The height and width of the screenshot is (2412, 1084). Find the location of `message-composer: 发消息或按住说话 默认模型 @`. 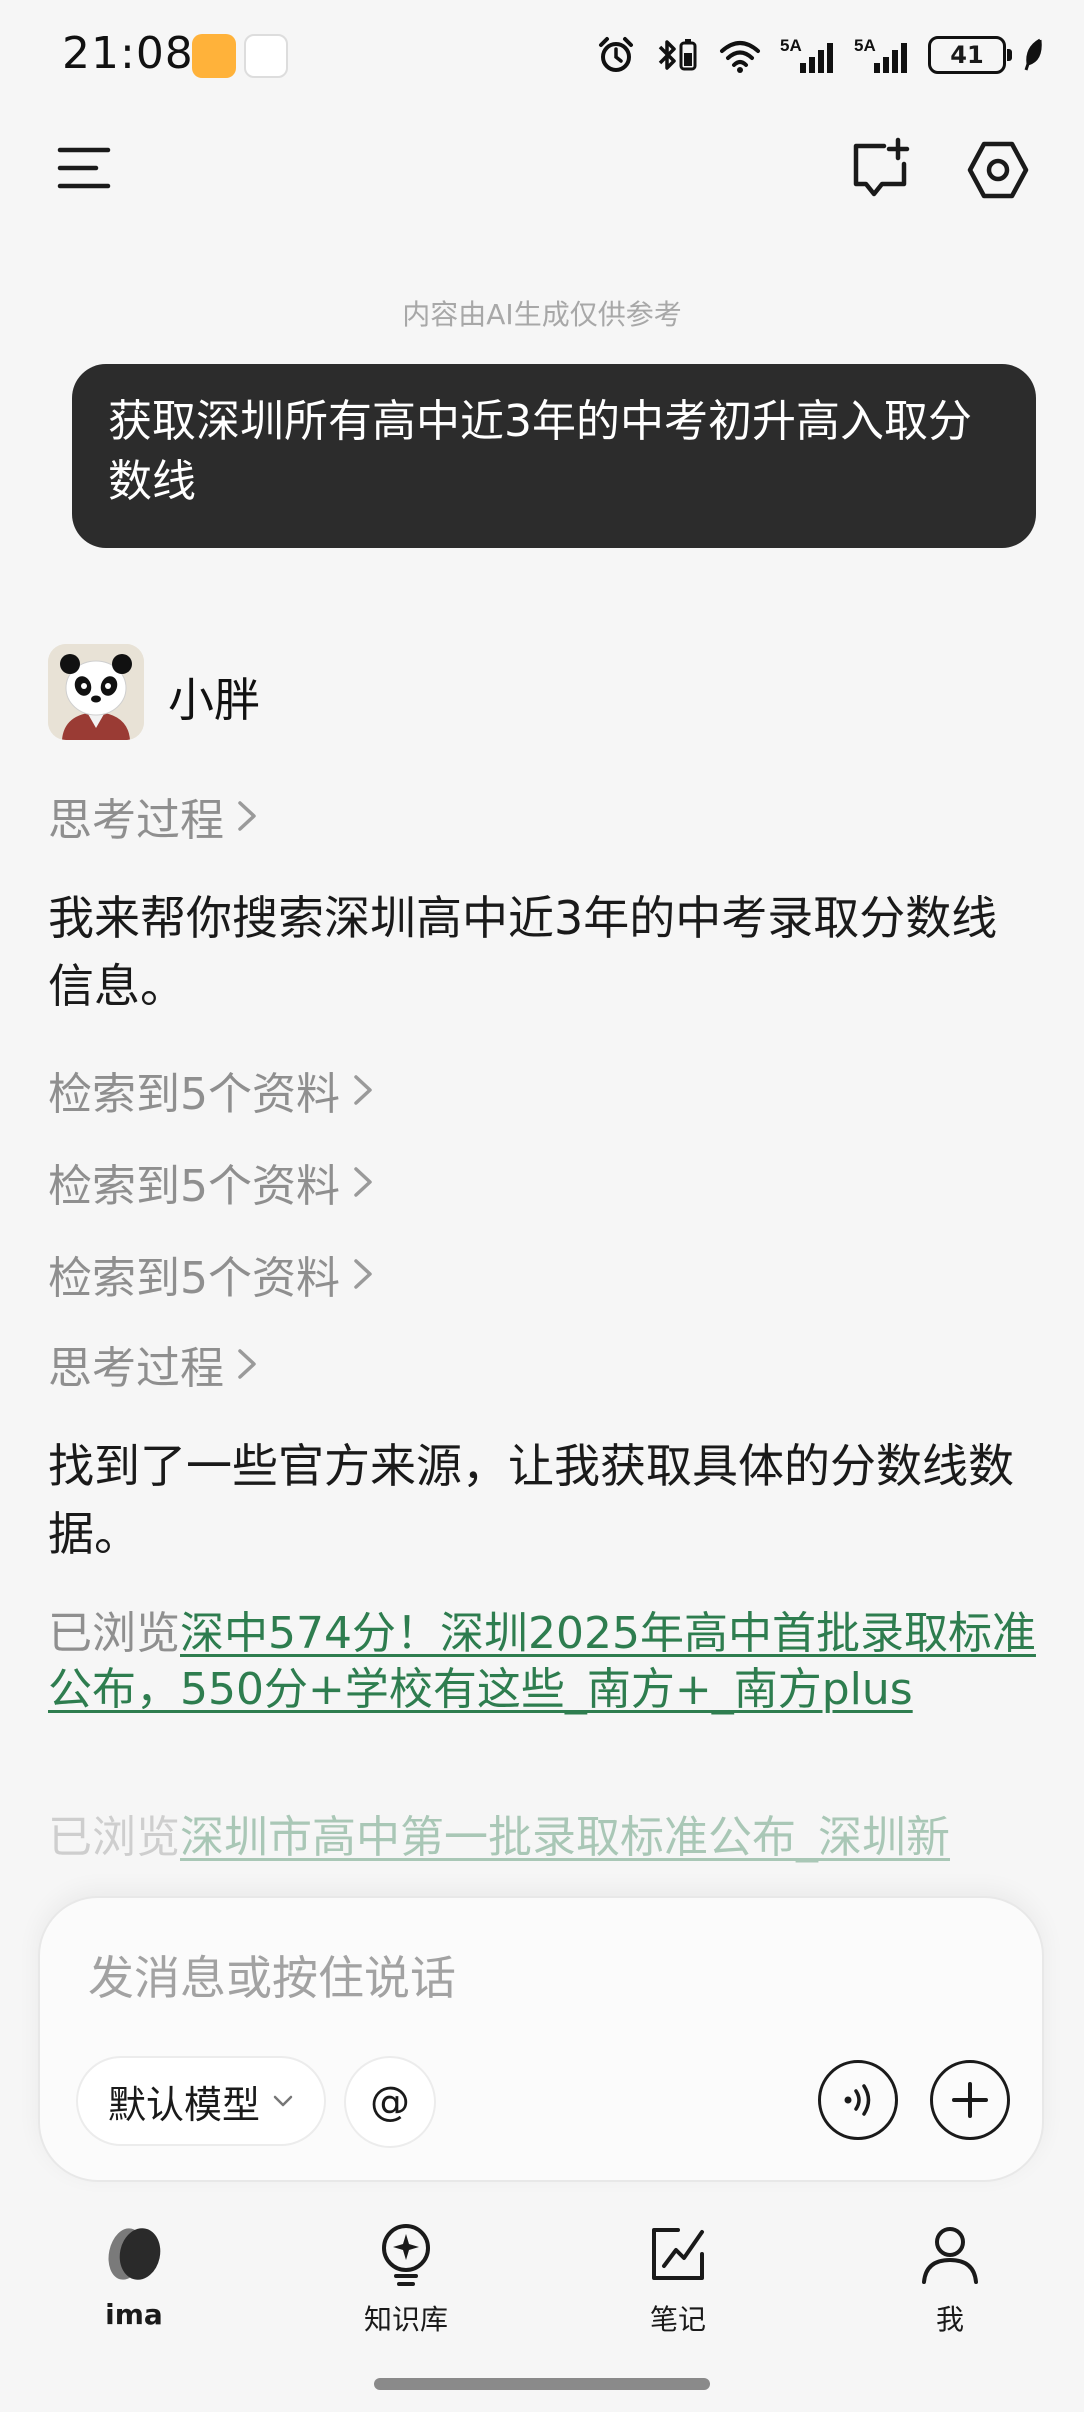

message-composer: 发消息或按住说话 默认模型 @ is located at coordinates (541, 2039).